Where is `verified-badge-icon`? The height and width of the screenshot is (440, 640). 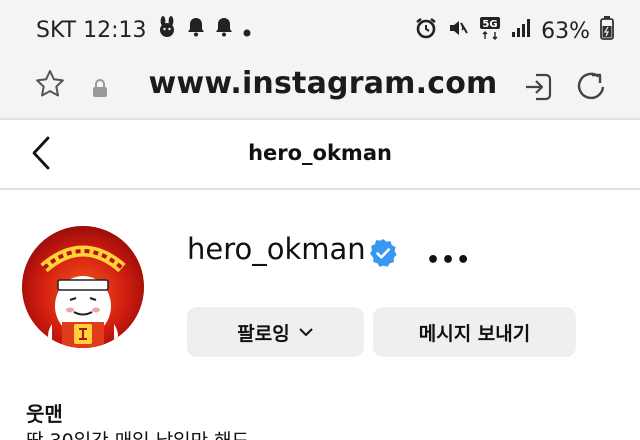 verified-badge-icon is located at coordinates (383, 255).